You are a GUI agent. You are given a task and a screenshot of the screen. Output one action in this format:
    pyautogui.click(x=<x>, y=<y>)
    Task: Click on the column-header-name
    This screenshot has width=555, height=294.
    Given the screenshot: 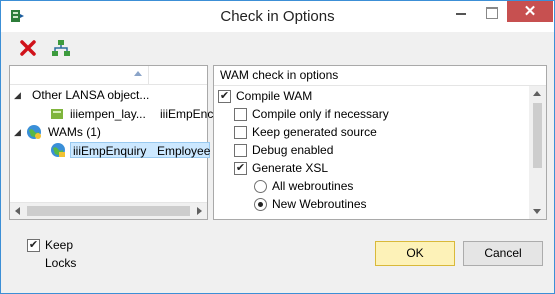 What is the action you would take?
    pyautogui.click(x=79, y=75)
    